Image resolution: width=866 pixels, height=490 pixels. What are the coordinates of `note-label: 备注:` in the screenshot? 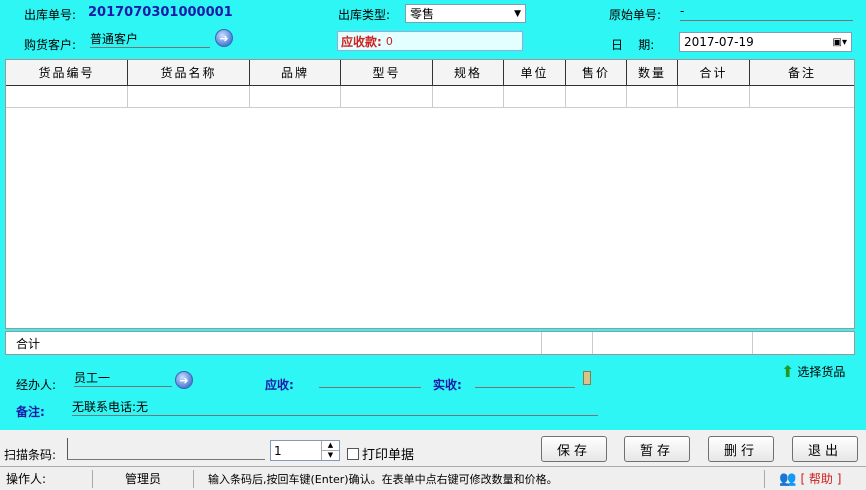 It's located at (30, 412).